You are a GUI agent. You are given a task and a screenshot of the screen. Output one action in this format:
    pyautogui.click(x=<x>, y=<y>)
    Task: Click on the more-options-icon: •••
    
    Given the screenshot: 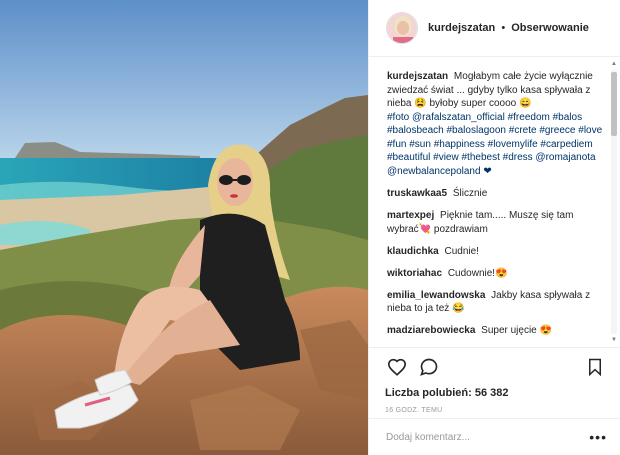 What is the action you would take?
    pyautogui.click(x=598, y=437)
    